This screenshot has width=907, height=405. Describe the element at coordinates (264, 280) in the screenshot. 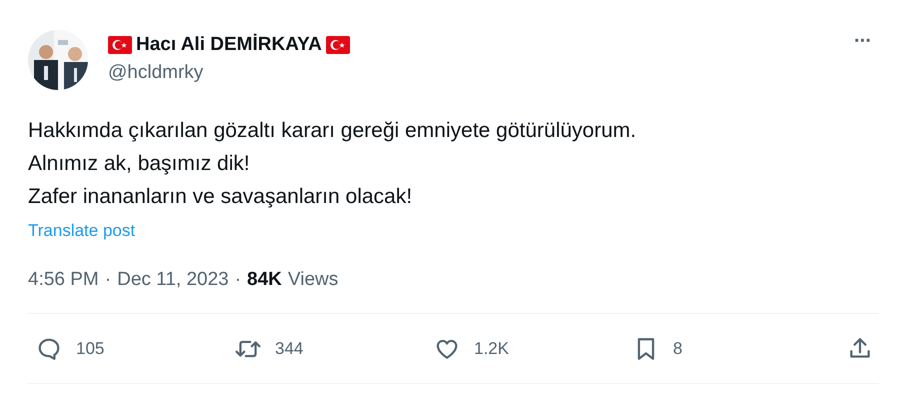

I see `post-meta: 84K` at that location.